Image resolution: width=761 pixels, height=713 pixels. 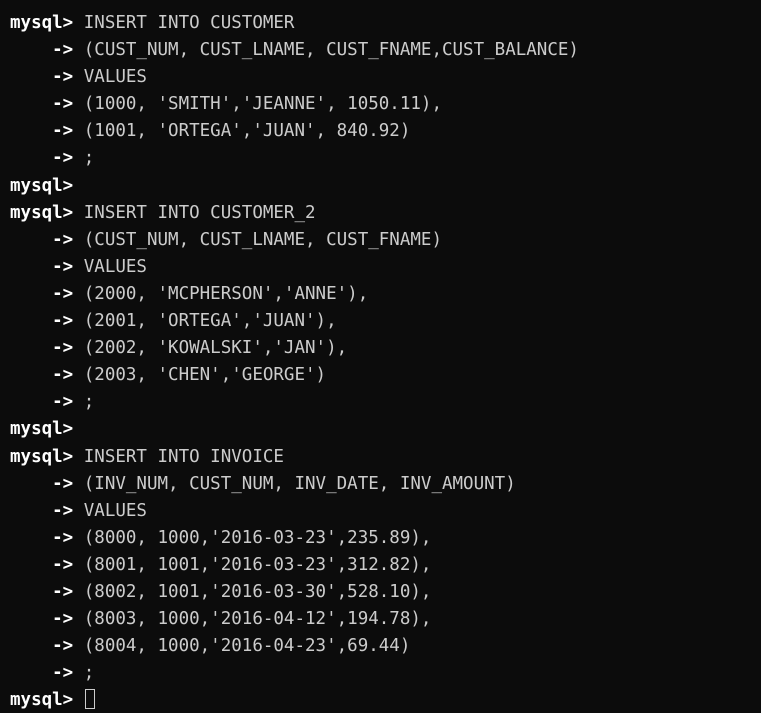 I want to click on command-text: (8004, 1000,'2016-04-23',69.44), so click(x=242, y=646).